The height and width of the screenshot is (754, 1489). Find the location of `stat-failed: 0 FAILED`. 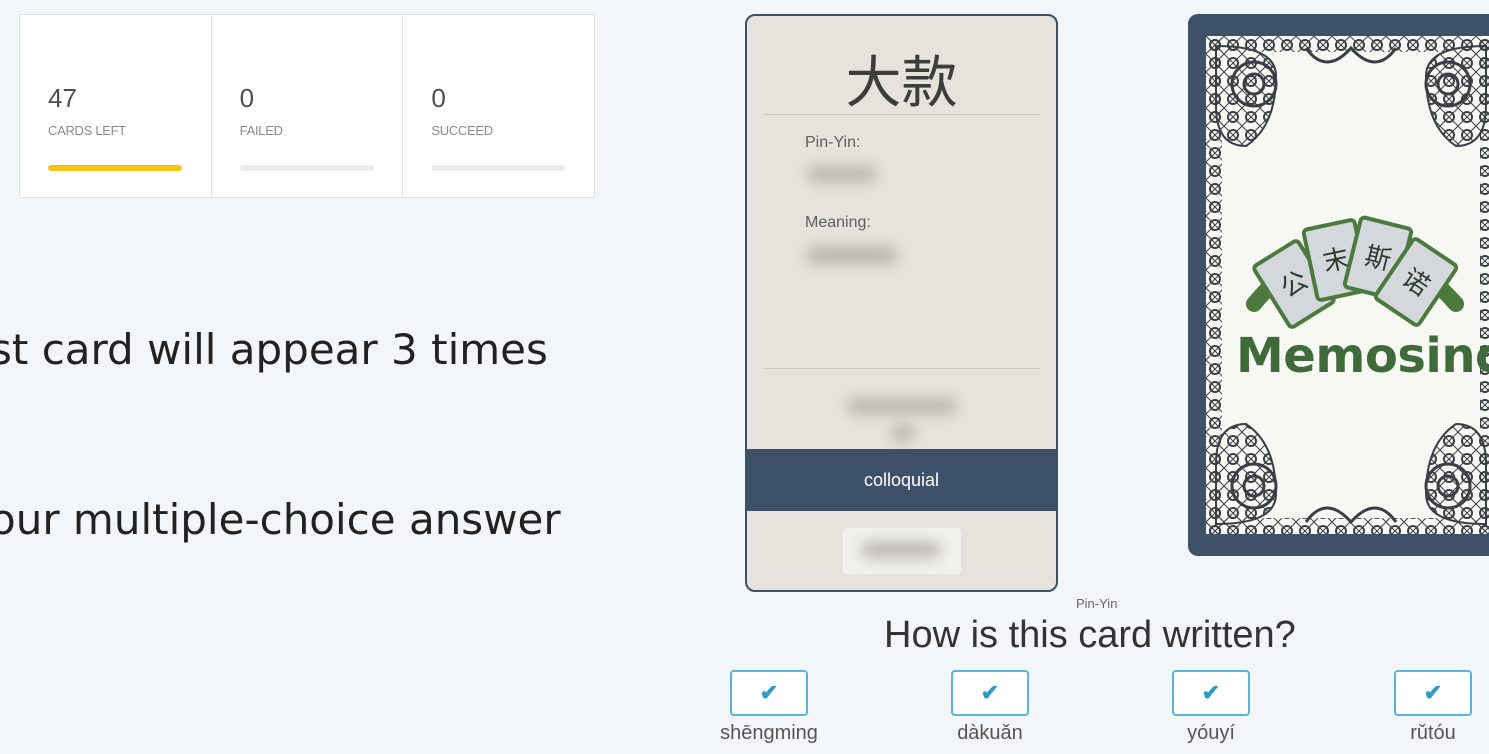

stat-failed: 0 FAILED is located at coordinates (308, 106).